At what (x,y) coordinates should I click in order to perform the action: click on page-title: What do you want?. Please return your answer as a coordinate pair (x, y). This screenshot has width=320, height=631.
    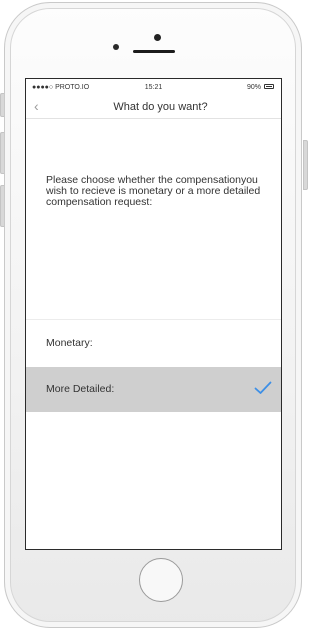
    Looking at the image, I should click on (160, 107).